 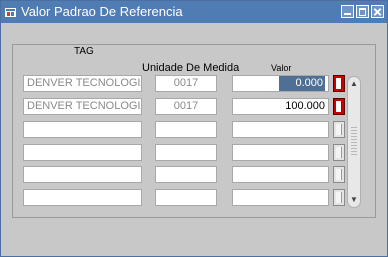 I want to click on scroll-down-icon: ▼, so click(x=354, y=200).